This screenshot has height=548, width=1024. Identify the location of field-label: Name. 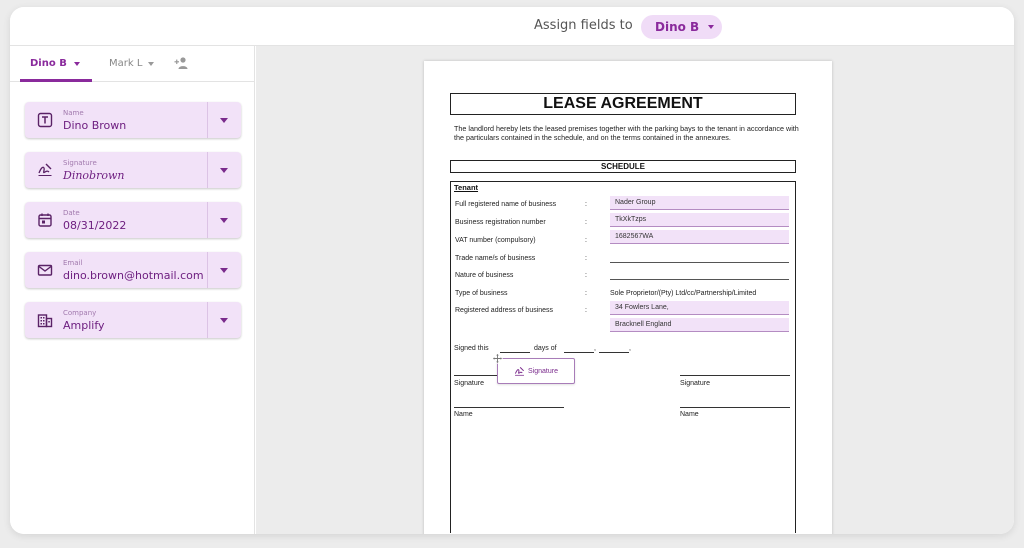
(73, 113).